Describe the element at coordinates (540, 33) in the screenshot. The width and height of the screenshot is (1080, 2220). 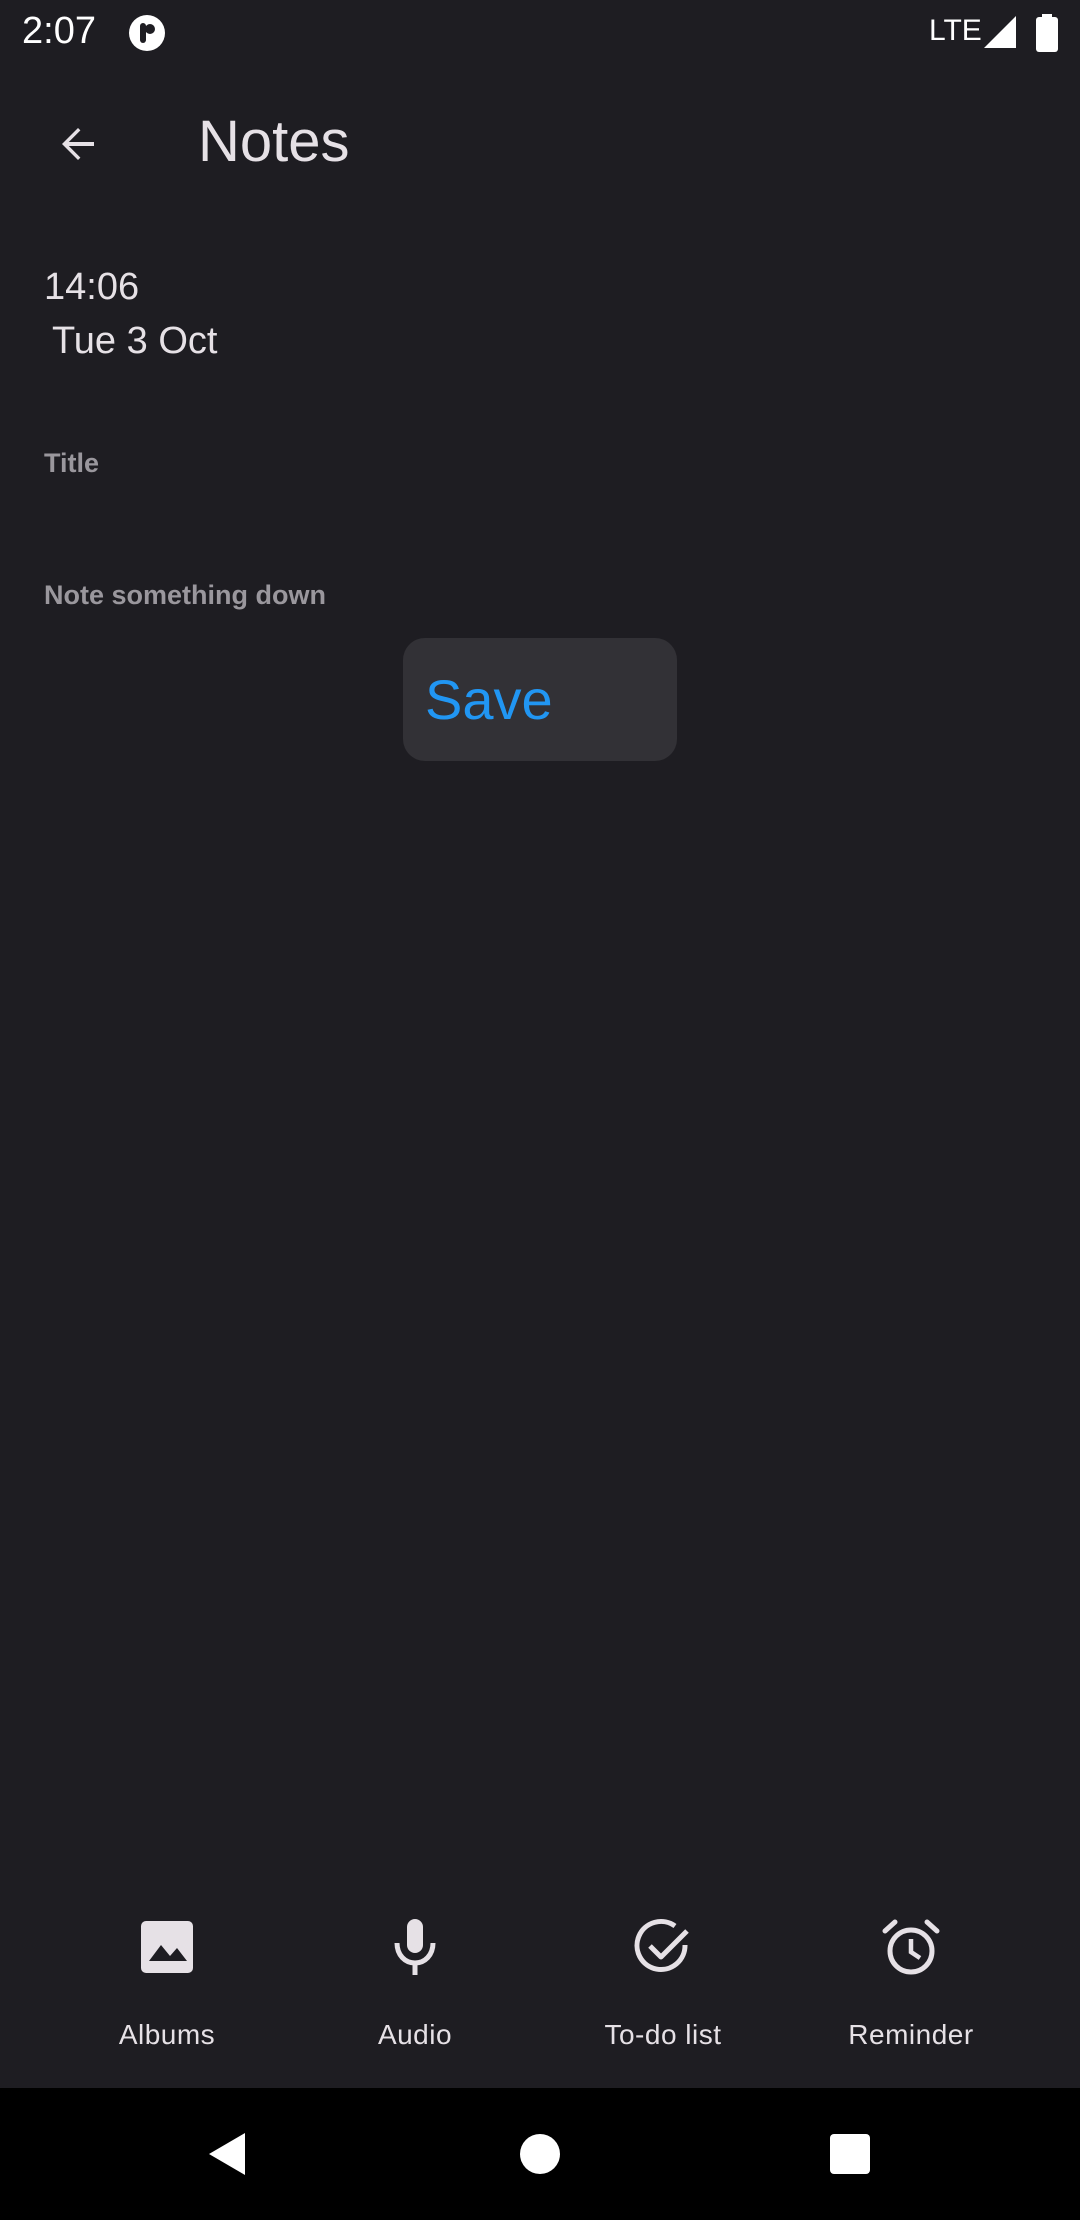
I see `status-bar: 2:07 LTE` at that location.